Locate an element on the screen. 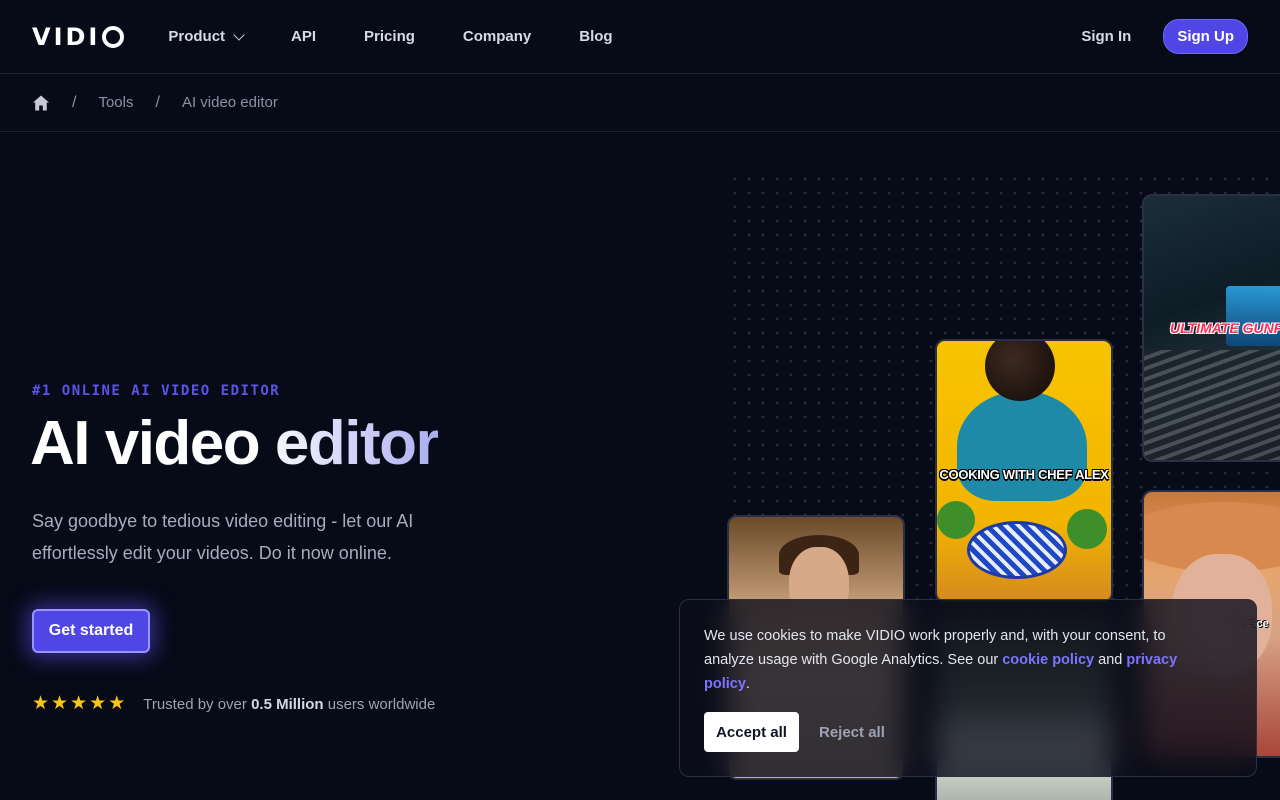 The image size is (1280, 800). vidio-logo: VIDI is located at coordinates (78, 36).